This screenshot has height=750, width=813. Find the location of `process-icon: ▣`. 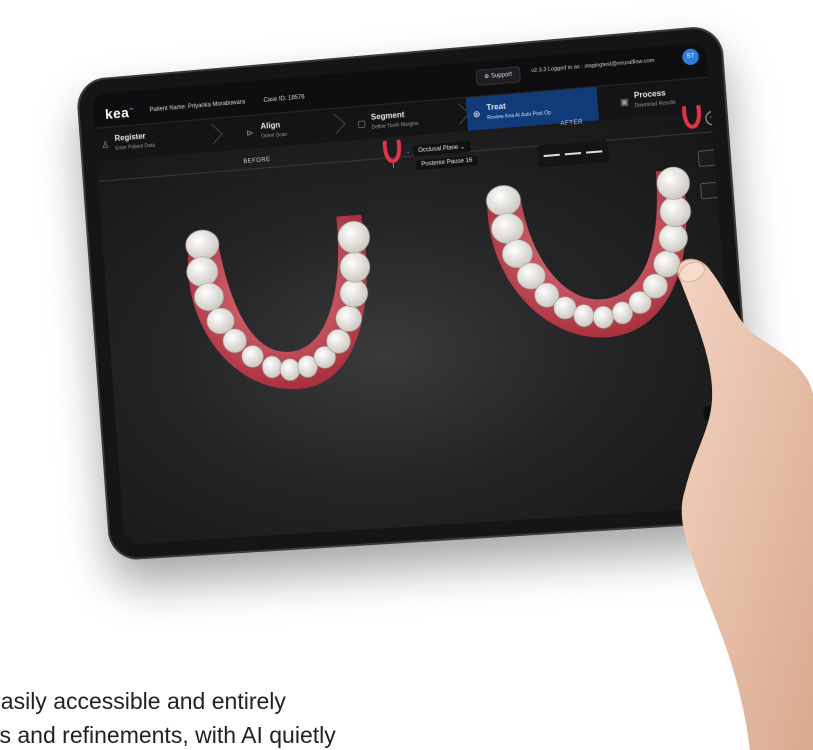

process-icon: ▣ is located at coordinates (624, 102).